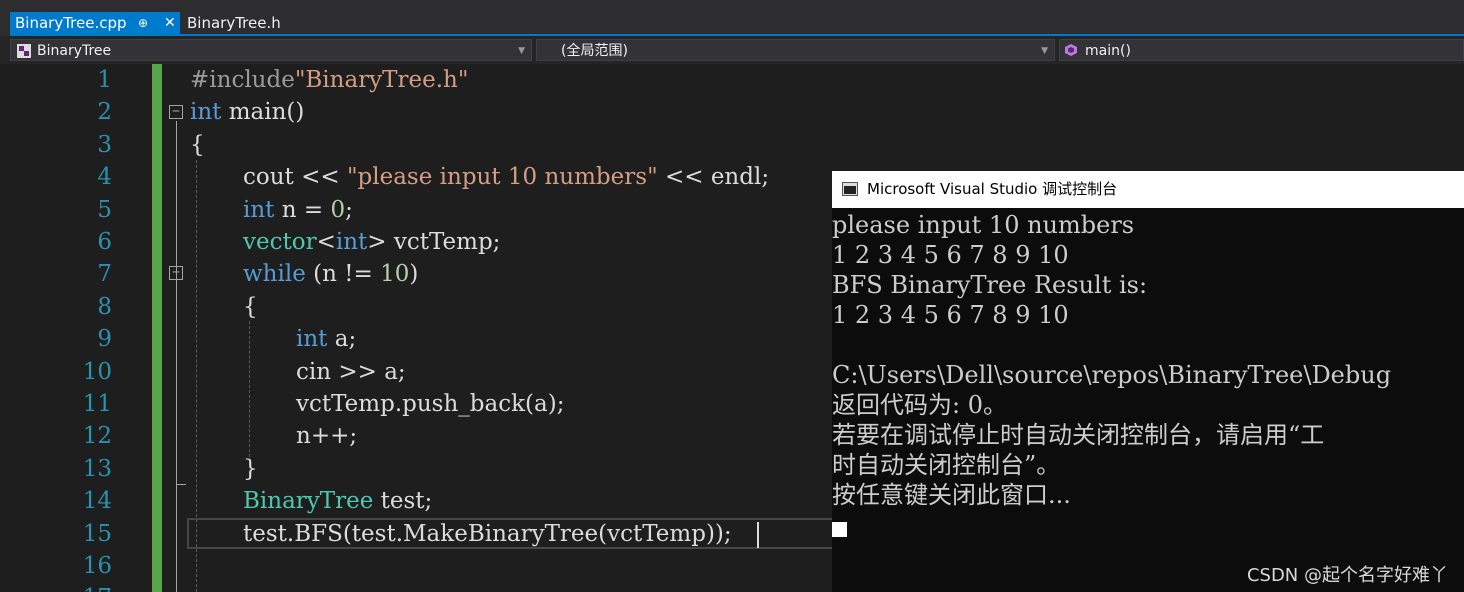 The height and width of the screenshot is (592, 1464). What do you see at coordinates (1148, 189) in the screenshot?
I see `console-titlebar: Microsoft Visual Studio 调试控制台` at bounding box center [1148, 189].